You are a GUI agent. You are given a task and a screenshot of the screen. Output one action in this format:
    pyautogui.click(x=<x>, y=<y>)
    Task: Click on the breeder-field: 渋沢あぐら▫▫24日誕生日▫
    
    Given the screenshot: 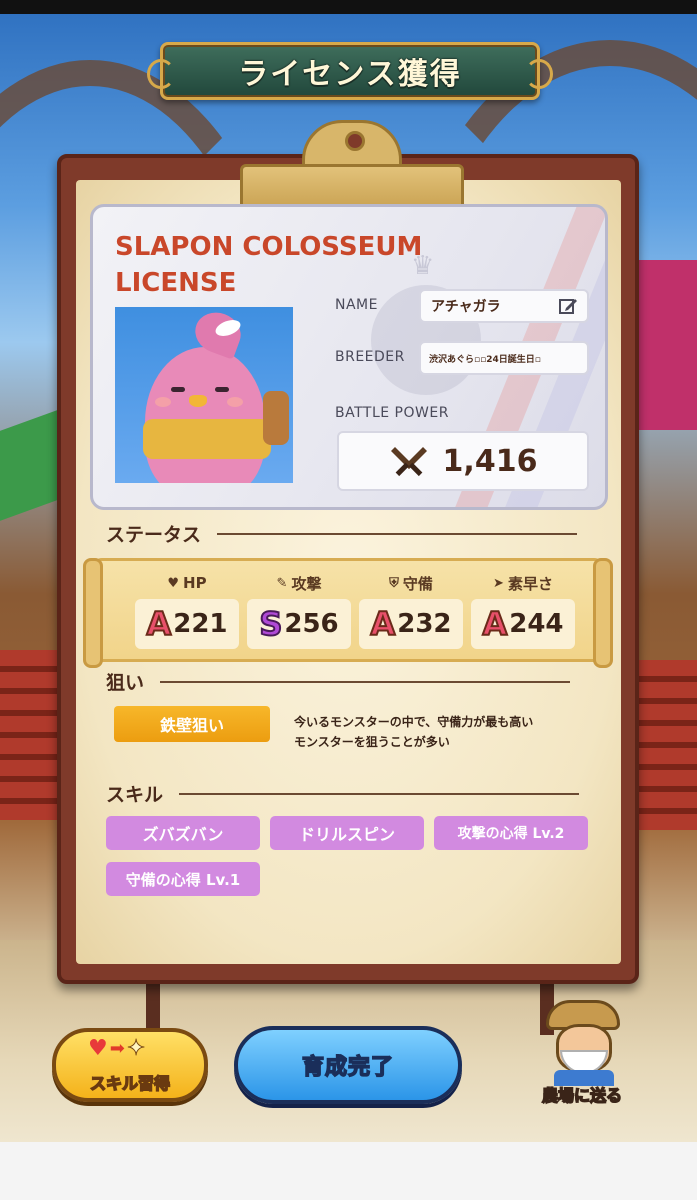 What is the action you would take?
    pyautogui.click(x=504, y=358)
    